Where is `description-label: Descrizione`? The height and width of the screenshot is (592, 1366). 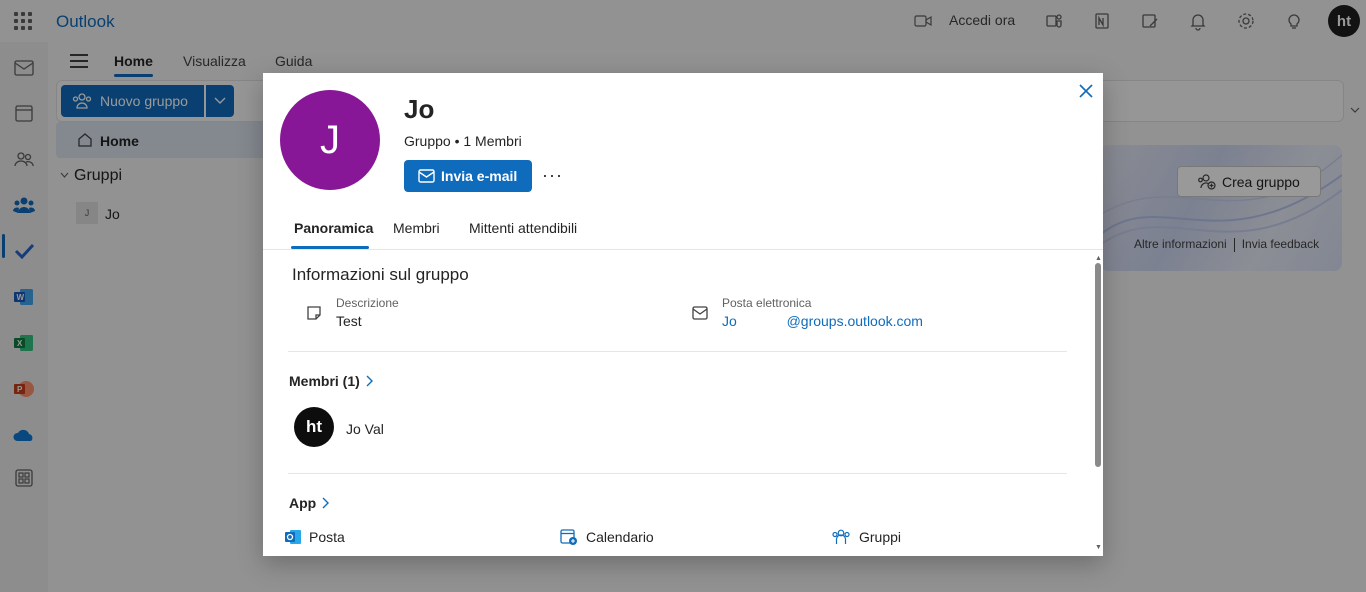
description-label: Descrizione is located at coordinates (367, 303).